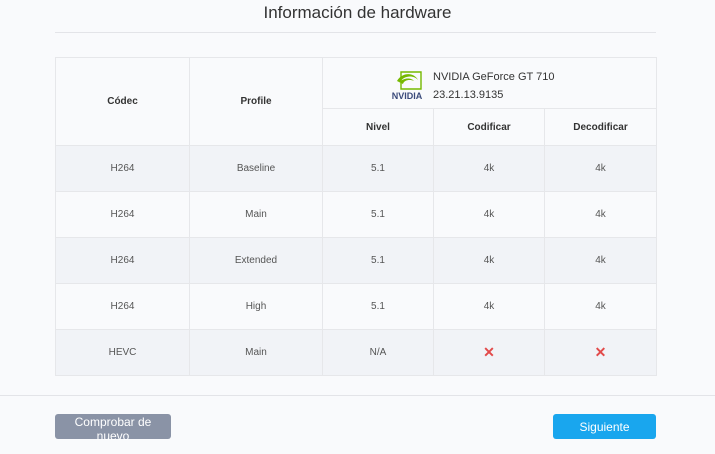 This screenshot has height=454, width=715. What do you see at coordinates (256, 168) in the screenshot?
I see `cell-profile: Baseline` at bounding box center [256, 168].